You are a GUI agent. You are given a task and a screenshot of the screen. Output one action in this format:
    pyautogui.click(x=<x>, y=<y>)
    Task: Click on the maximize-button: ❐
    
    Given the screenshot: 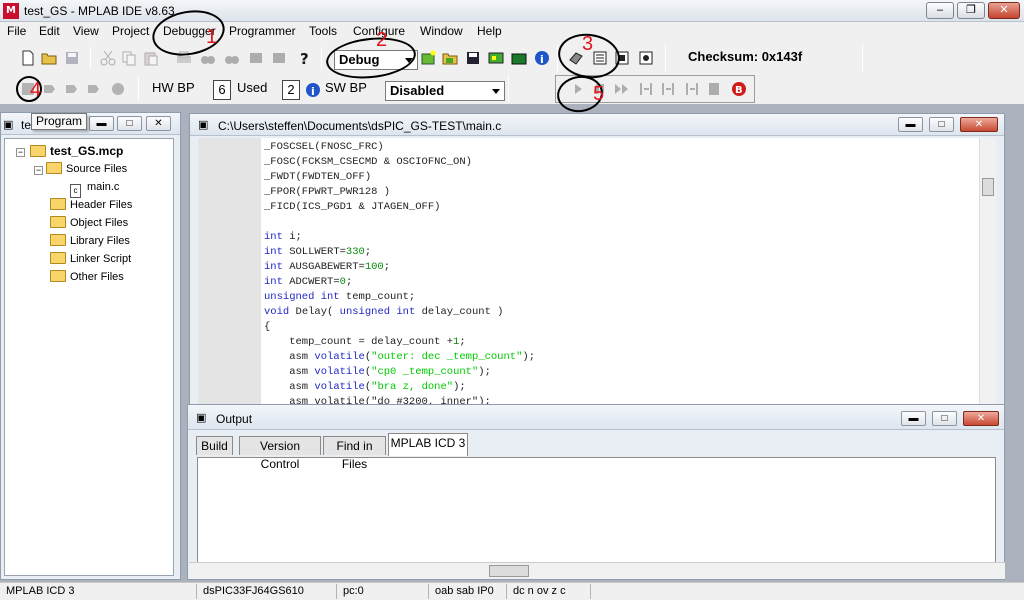 What is the action you would take?
    pyautogui.click(x=971, y=10)
    